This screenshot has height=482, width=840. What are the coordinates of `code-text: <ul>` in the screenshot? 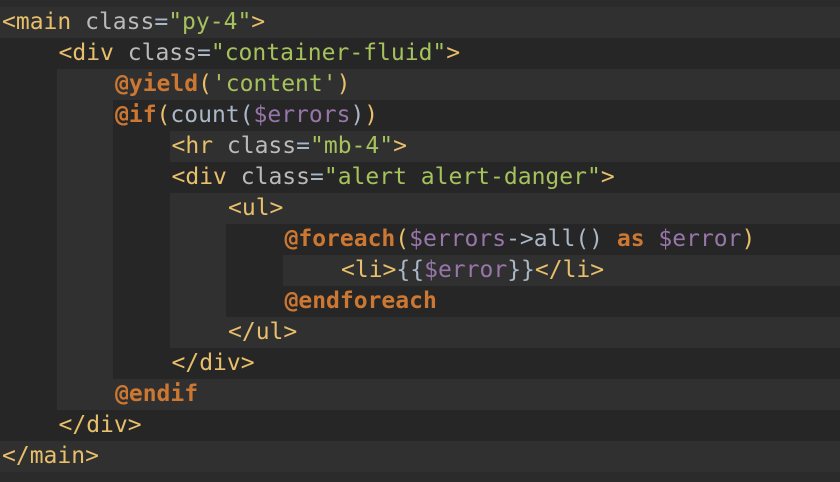 It's located at (255, 208).